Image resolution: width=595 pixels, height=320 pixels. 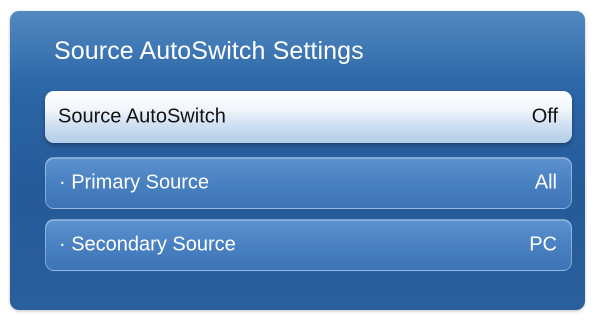 What do you see at coordinates (142, 116) in the screenshot?
I see `menu-item-label: Source AutoSwitch` at bounding box center [142, 116].